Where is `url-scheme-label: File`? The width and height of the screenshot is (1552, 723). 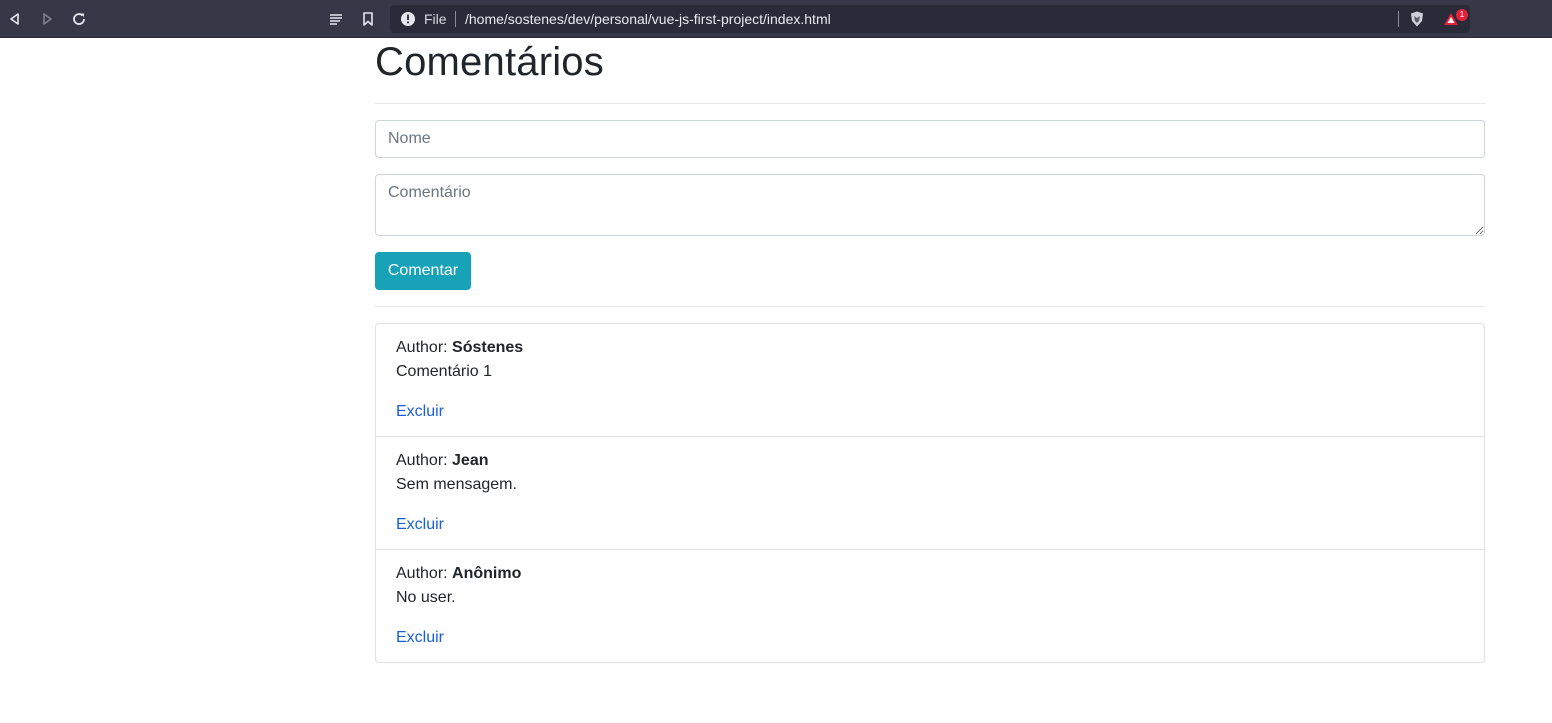
url-scheme-label: File is located at coordinates (435, 19).